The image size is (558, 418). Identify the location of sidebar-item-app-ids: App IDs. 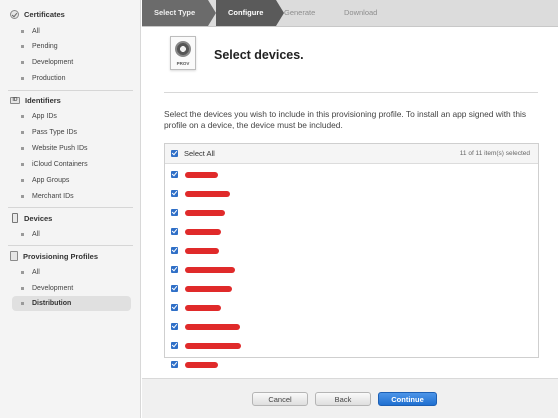
(71, 116).